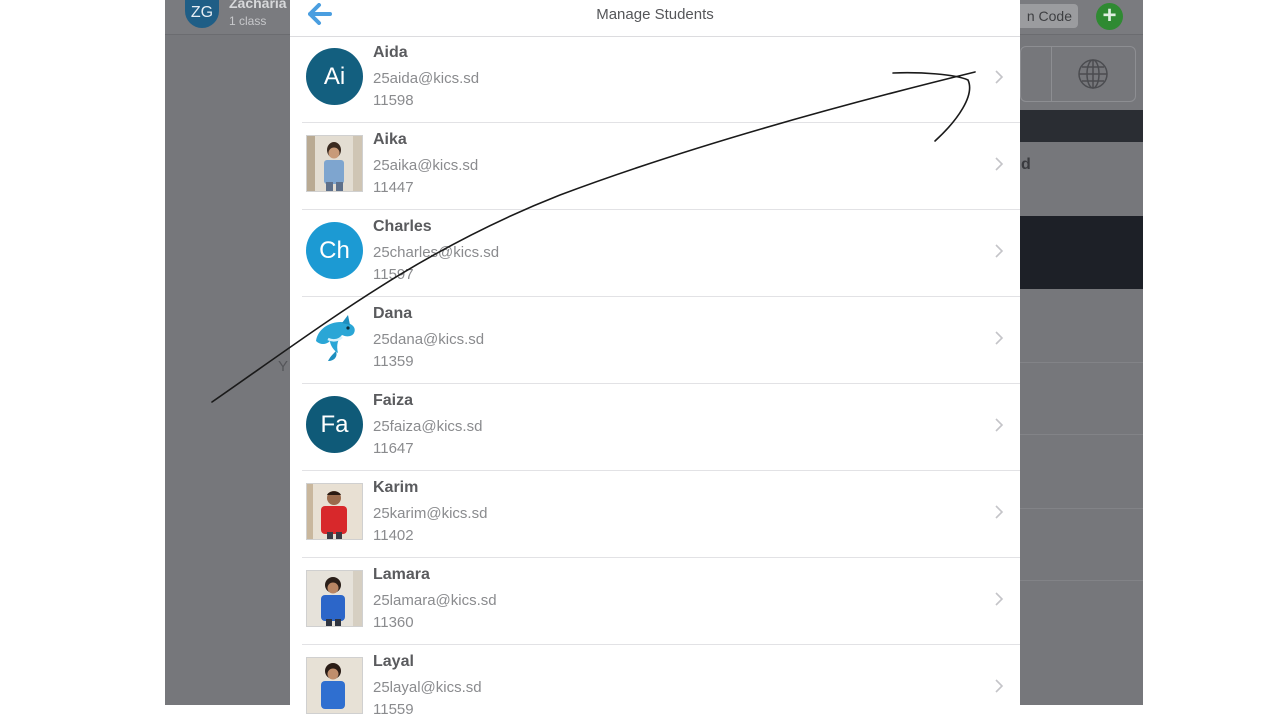 The image size is (1280, 720). I want to click on student-id: 11597, so click(393, 274).